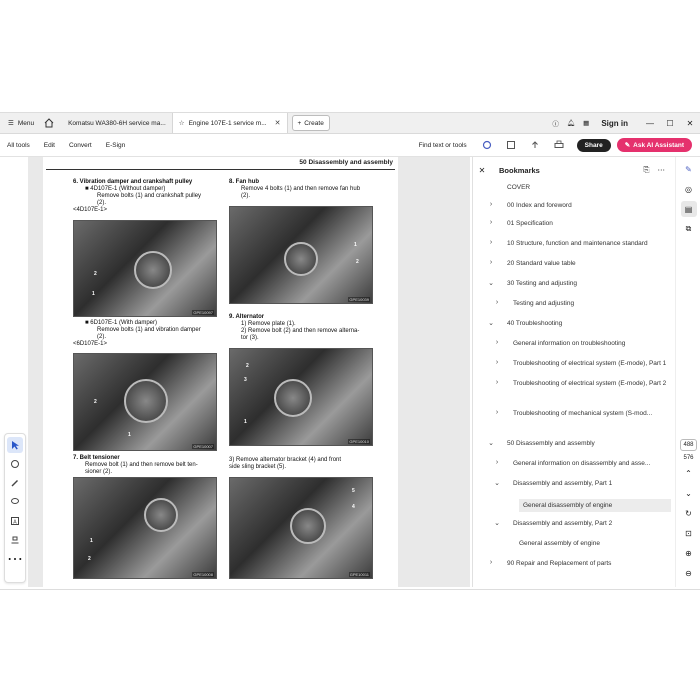 The width and height of the screenshot is (700, 700). I want to click on select-cursor-icon, so click(15, 445).